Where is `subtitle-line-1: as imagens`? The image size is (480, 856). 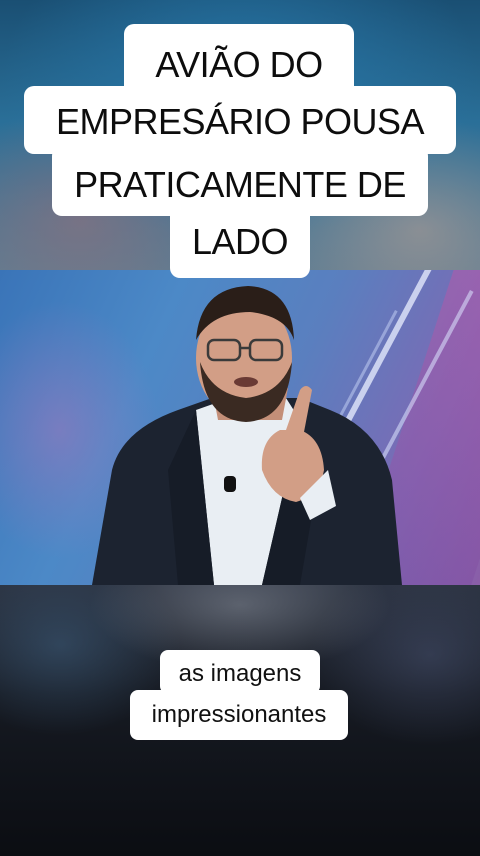 subtitle-line-1: as imagens is located at coordinates (240, 672).